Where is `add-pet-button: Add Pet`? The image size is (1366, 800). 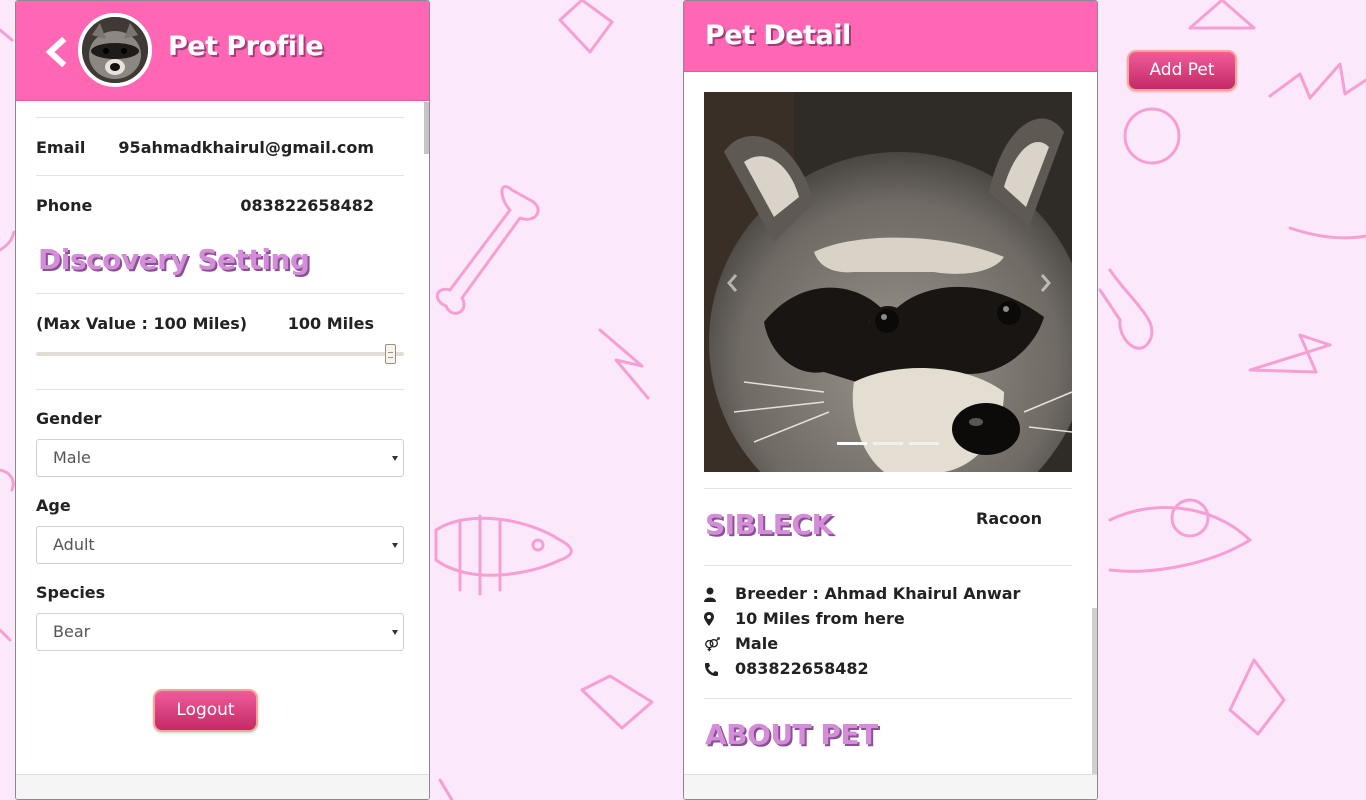
add-pet-button: Add Pet is located at coordinates (1182, 70).